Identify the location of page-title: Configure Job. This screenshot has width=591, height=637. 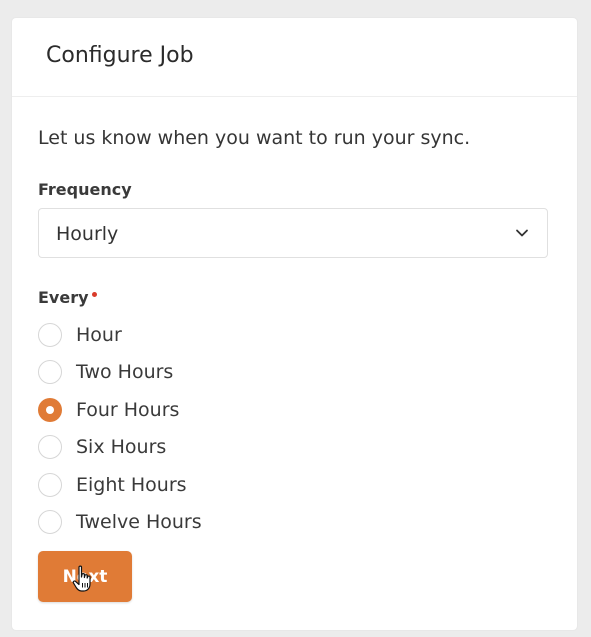
(120, 55).